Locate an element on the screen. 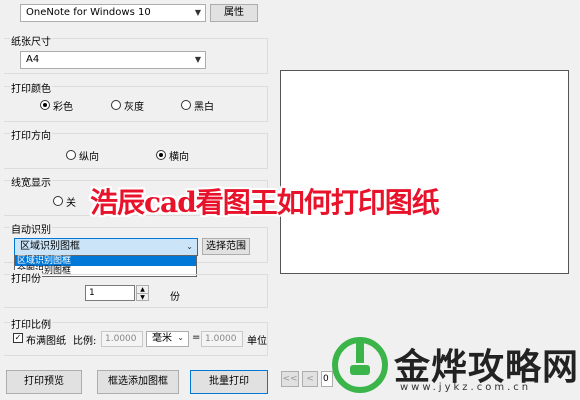  print-direction-label: 打印方向 is located at coordinates (31, 134).